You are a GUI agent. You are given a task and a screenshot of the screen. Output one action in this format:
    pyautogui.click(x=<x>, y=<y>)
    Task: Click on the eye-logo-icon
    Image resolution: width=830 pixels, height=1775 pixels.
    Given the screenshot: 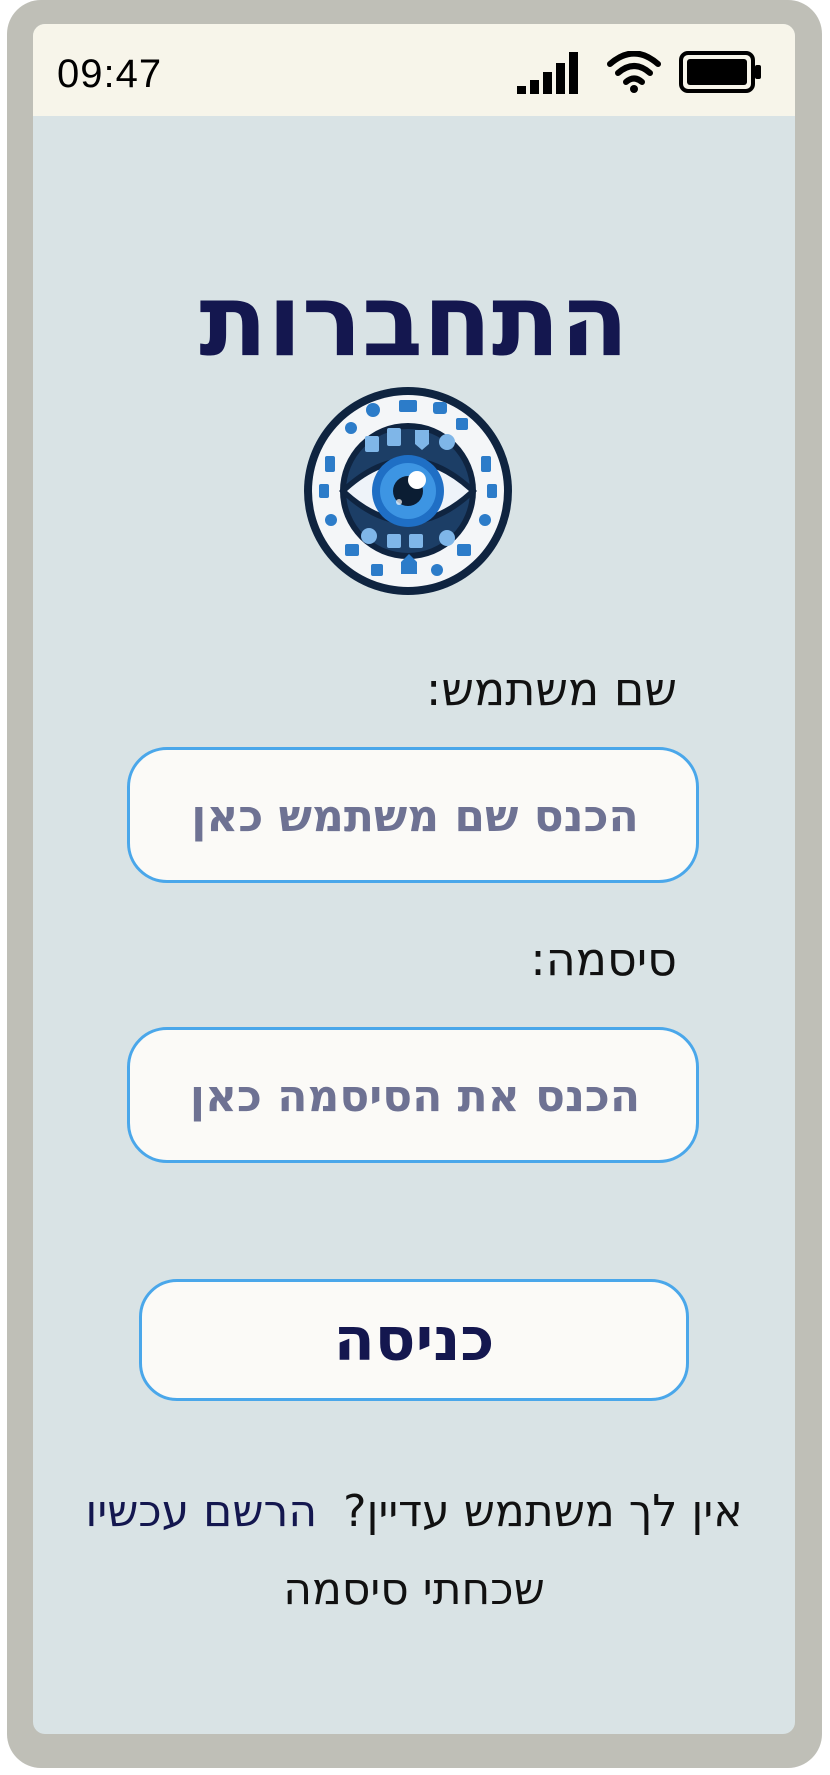 What is the action you would take?
    pyautogui.click(x=408, y=491)
    